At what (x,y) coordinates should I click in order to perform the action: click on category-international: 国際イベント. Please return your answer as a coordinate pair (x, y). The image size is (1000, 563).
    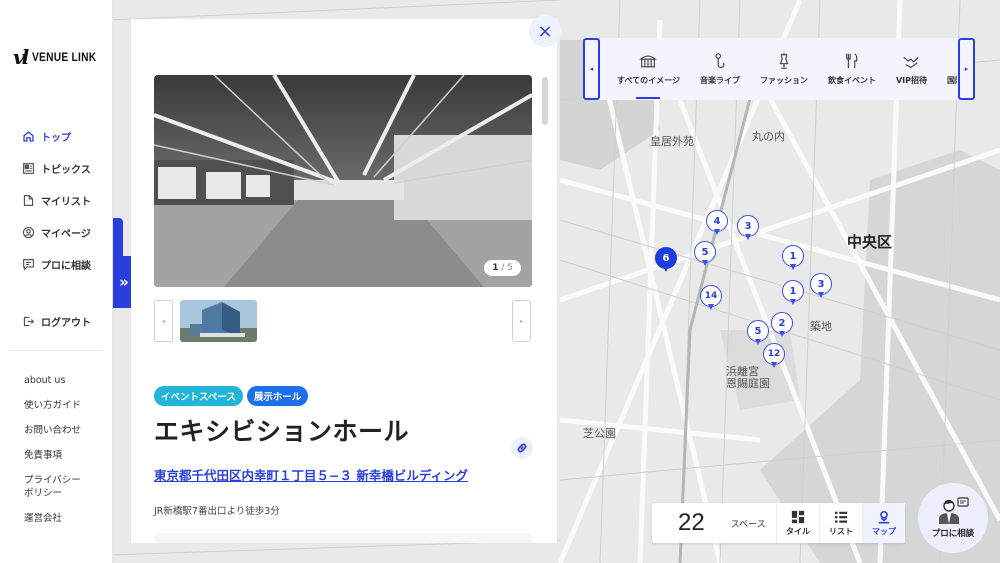
    Looking at the image, I should click on (947, 69).